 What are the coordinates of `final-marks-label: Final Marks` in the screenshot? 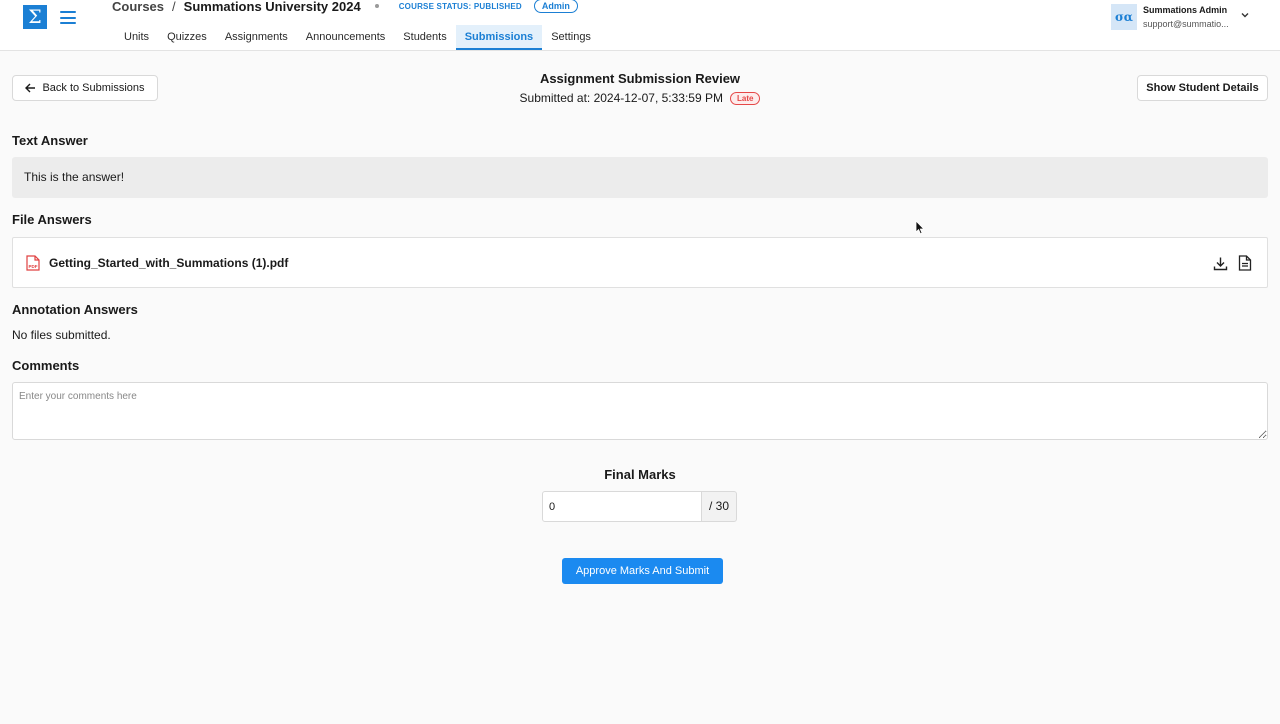 It's located at (640, 474).